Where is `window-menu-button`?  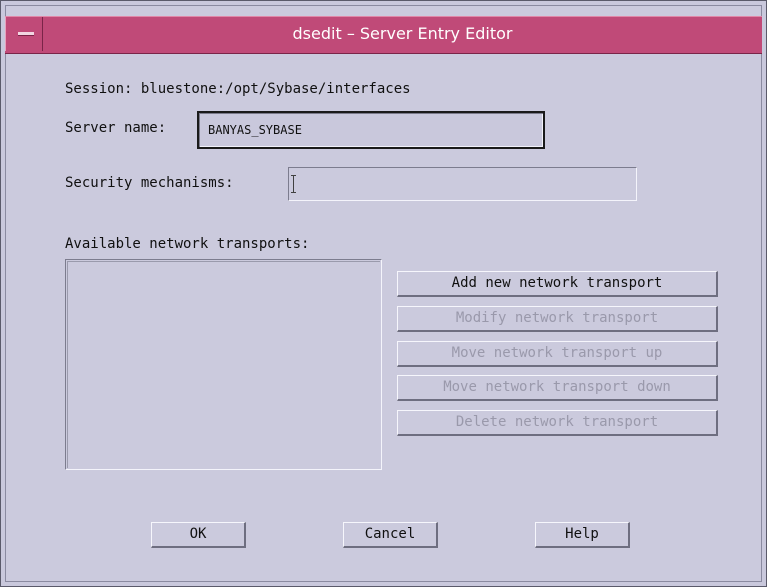 window-menu-button is located at coordinates (24, 34).